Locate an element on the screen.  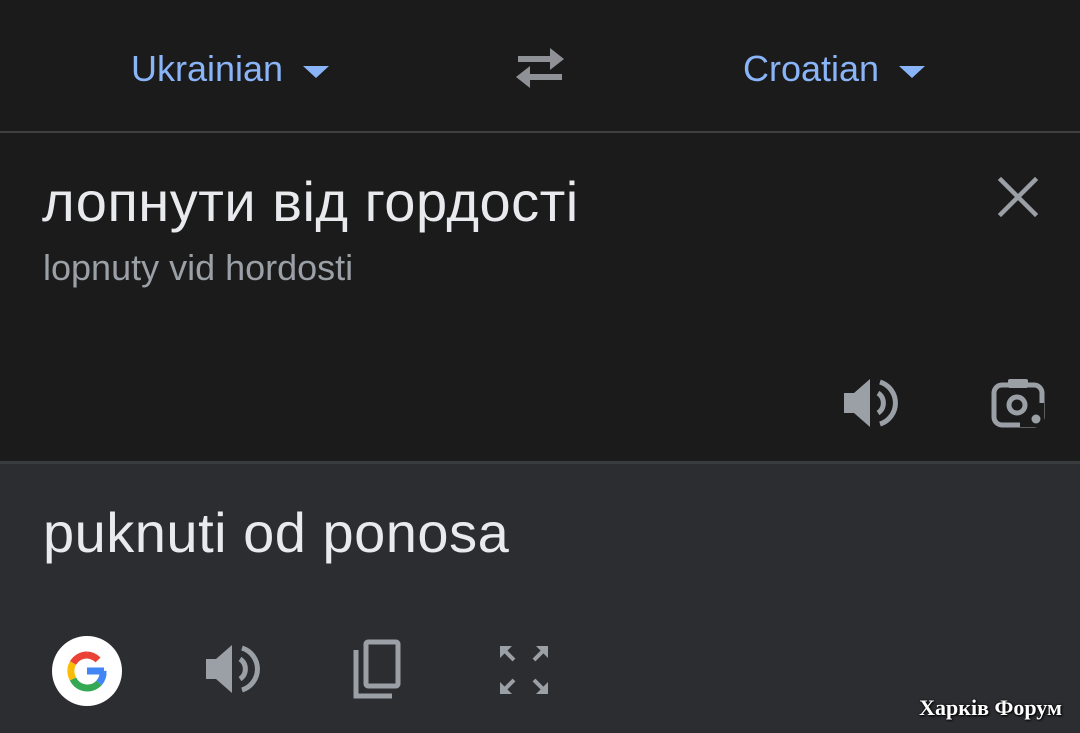
fullscreen-button is located at coordinates (524, 670).